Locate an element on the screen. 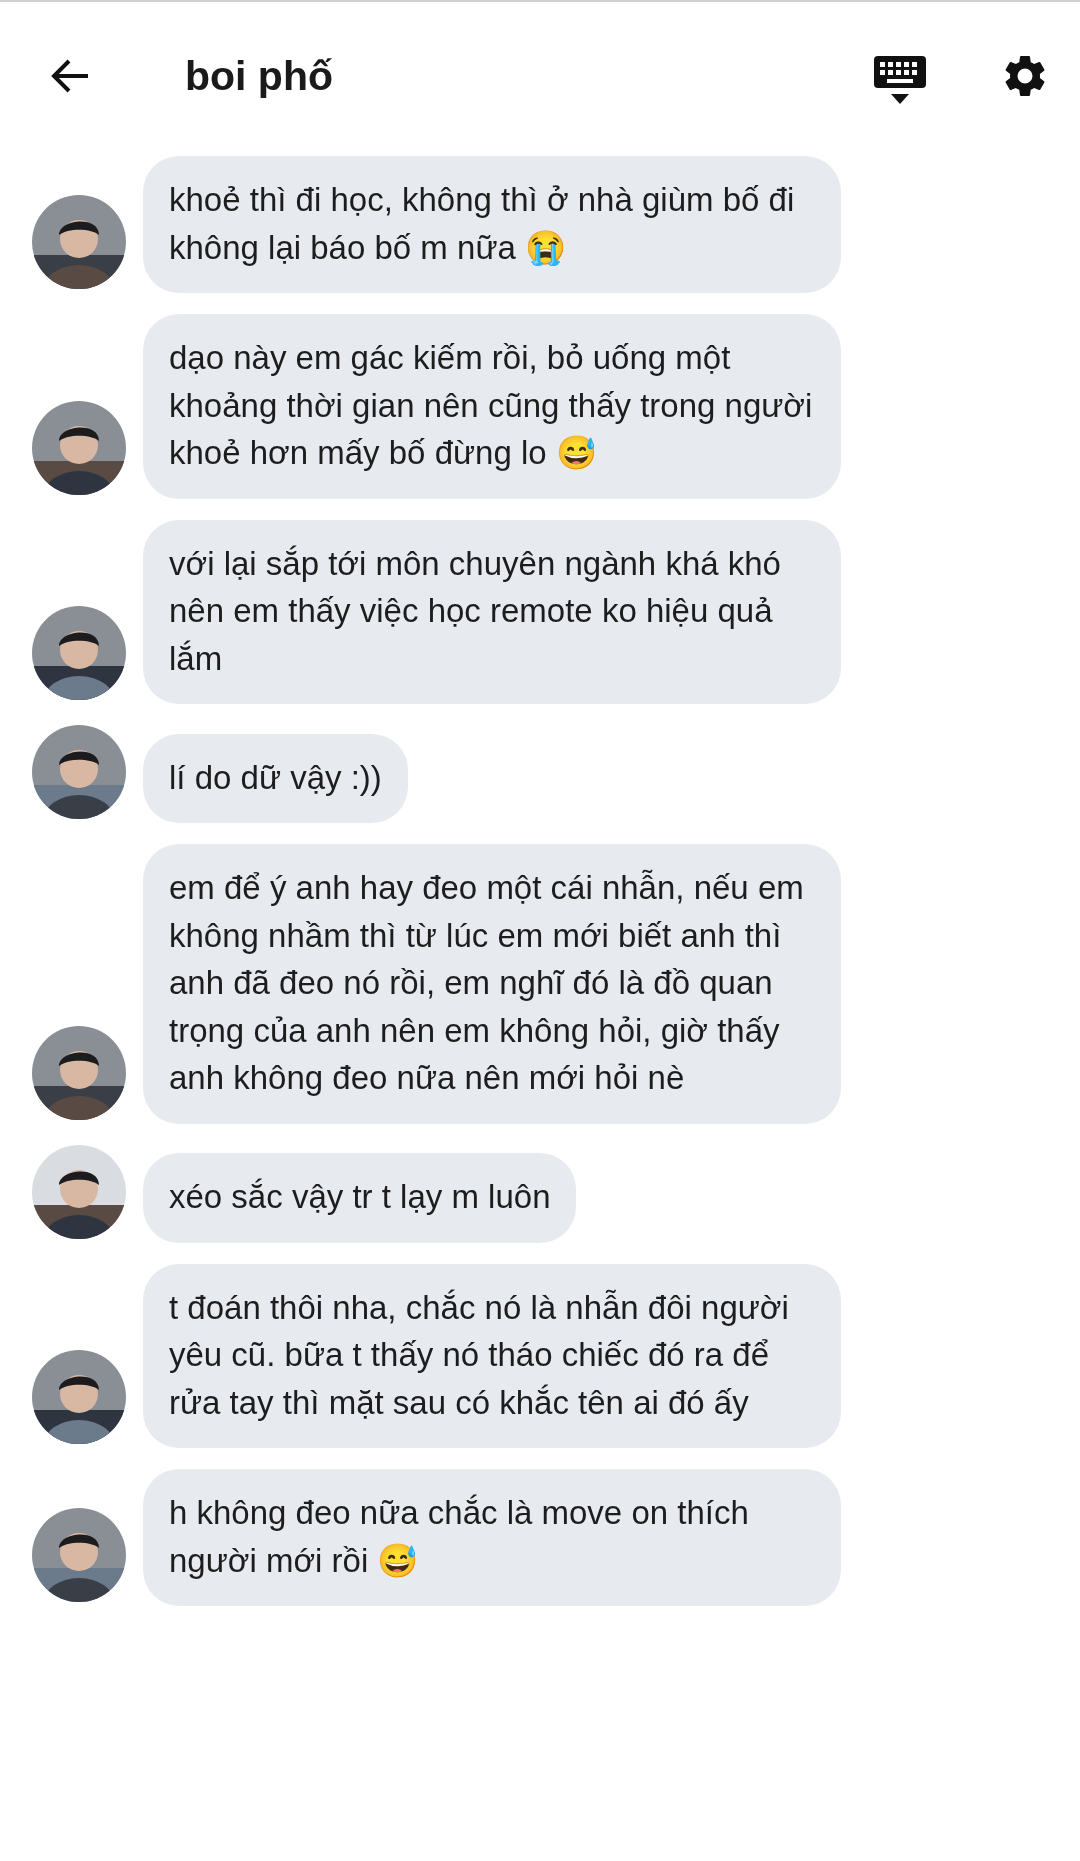 The width and height of the screenshot is (1080, 1861). message-bubble: dạo này em gác kiếm rồi, bỏ uống một khoảng thời gian nên cũng thấy trong người khoẻ hơn mấy bố đừng lo 😅 is located at coordinates (492, 406).